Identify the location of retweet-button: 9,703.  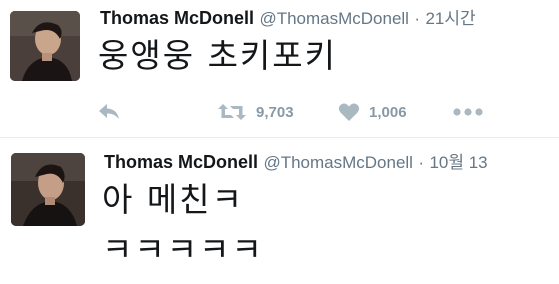
(255, 112).